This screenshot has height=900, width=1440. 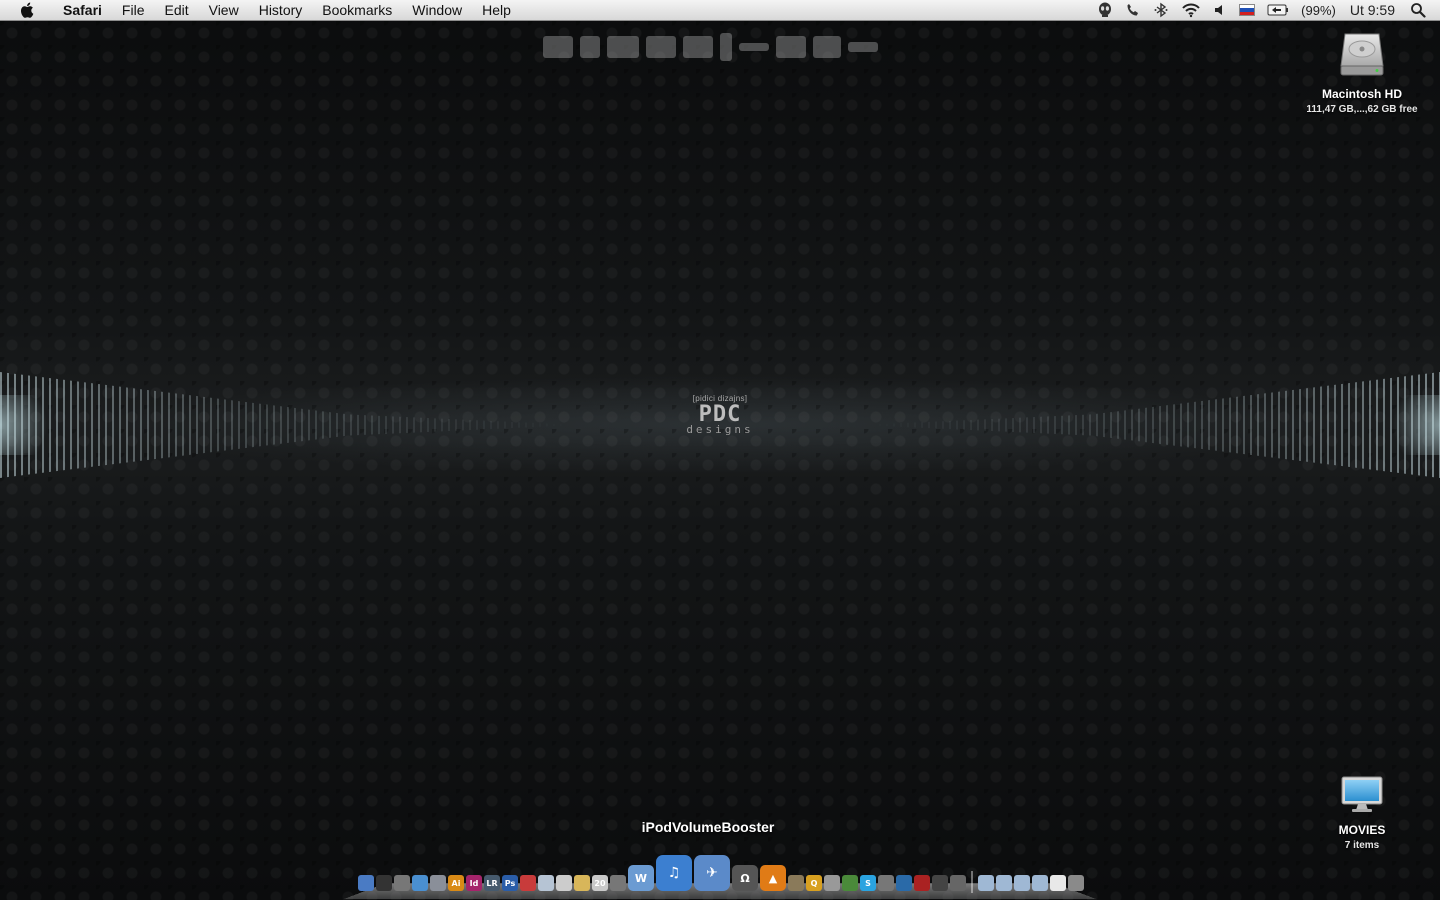 I want to click on dock: Ai Id LR Ps 20 W ♫ ✈ Ω ▲ Q S, so click(x=721, y=873).